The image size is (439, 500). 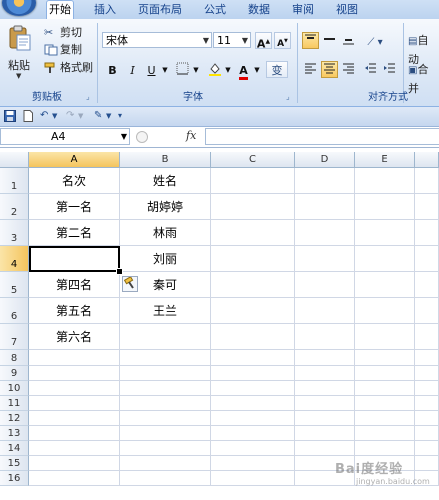 I want to click on cell-a12, so click(x=74, y=418).